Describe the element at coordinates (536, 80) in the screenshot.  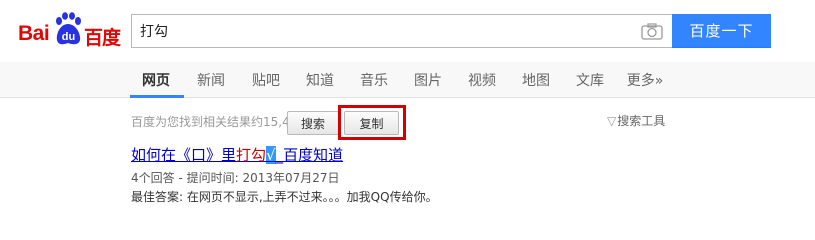
I see `tab-map: 地图` at that location.